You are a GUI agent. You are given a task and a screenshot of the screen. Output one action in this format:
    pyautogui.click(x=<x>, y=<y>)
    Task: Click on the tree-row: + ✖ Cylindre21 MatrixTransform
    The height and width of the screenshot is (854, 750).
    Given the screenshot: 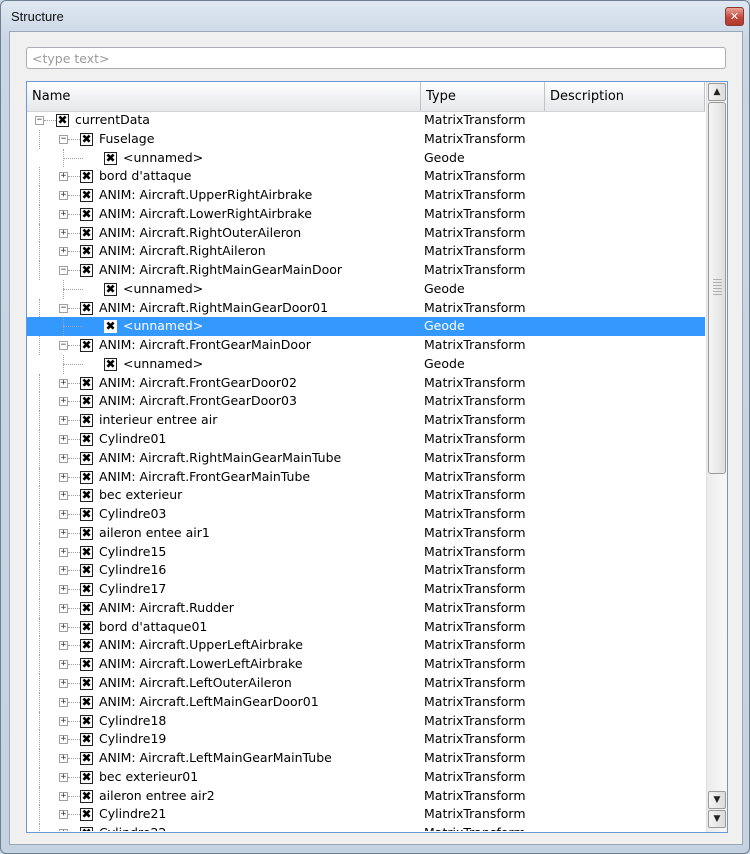 What is the action you would take?
    pyautogui.click(x=366, y=815)
    